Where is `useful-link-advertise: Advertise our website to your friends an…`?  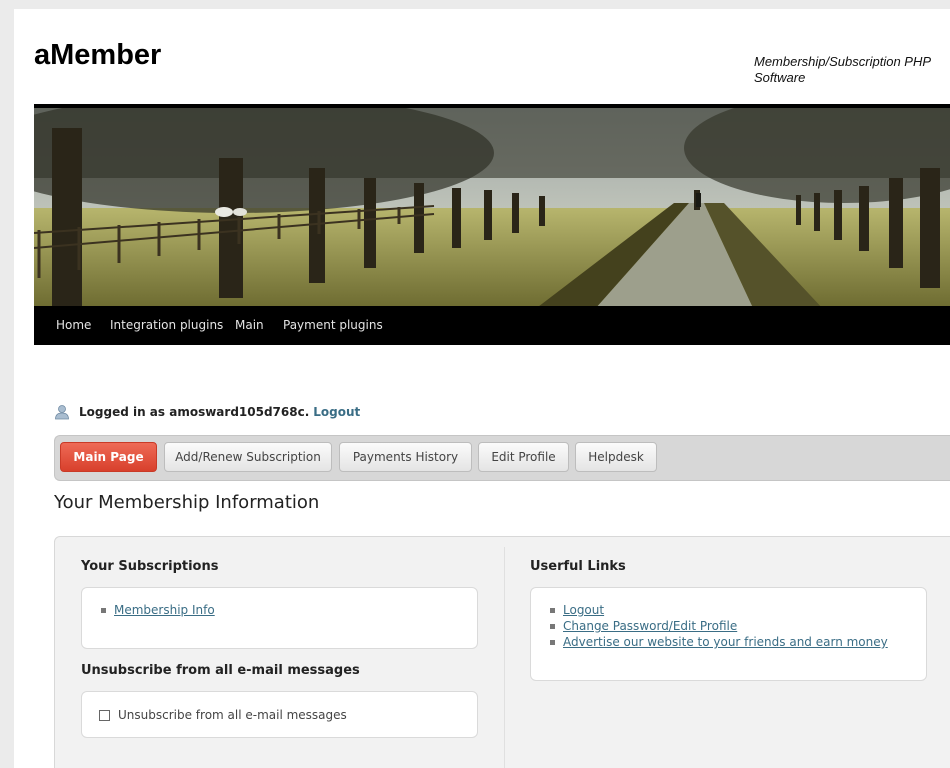 useful-link-advertise: Advertise our website to your friends an… is located at coordinates (725, 642).